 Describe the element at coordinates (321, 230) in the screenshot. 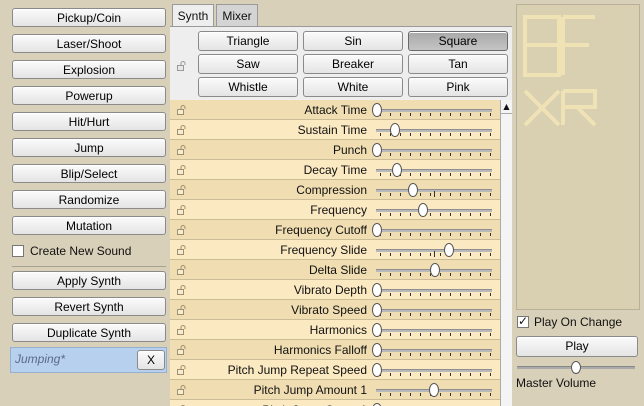

I see `param-label: Frequency Cutoff` at that location.